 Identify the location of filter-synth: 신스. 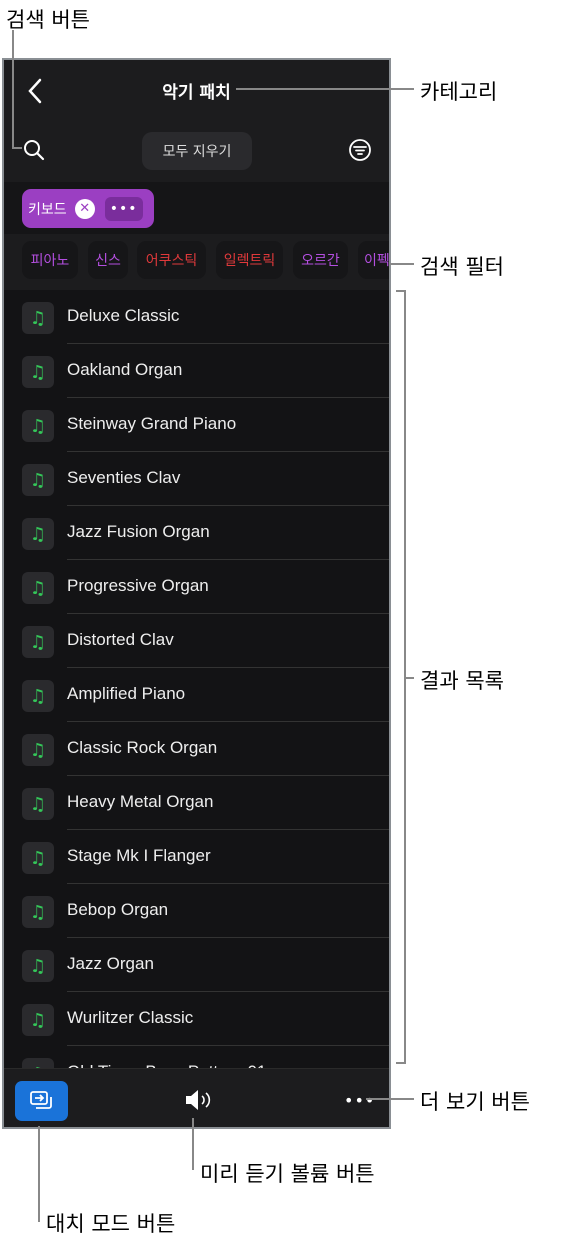
(108, 260).